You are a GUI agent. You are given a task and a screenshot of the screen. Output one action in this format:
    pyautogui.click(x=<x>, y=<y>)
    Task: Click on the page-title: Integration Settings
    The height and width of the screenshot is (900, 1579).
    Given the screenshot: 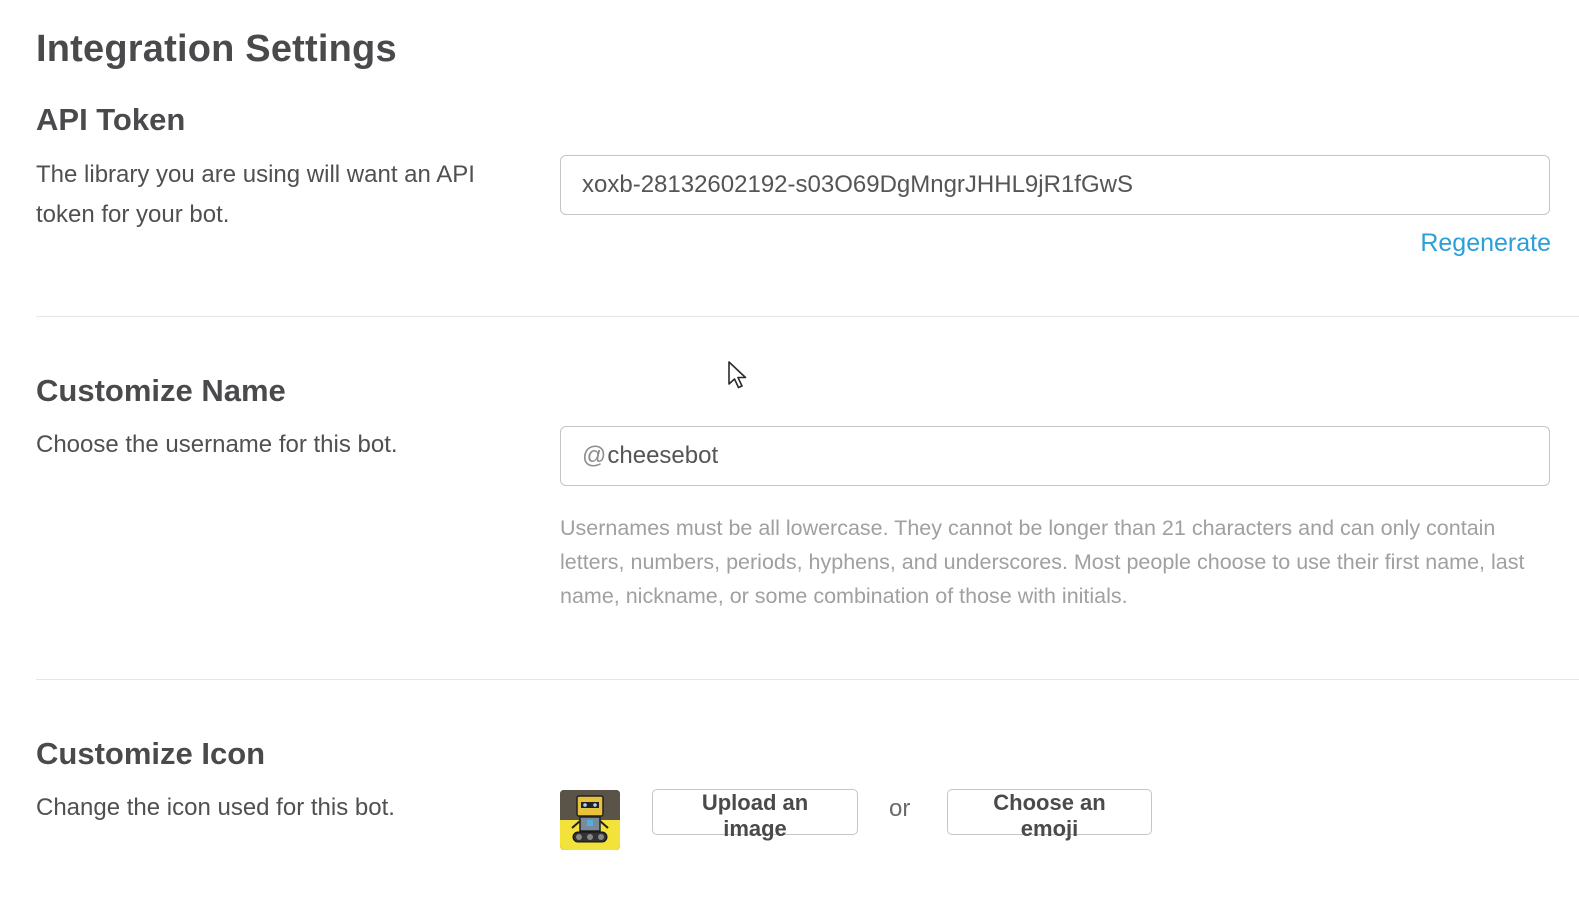 What is the action you would take?
    pyautogui.click(x=216, y=49)
    